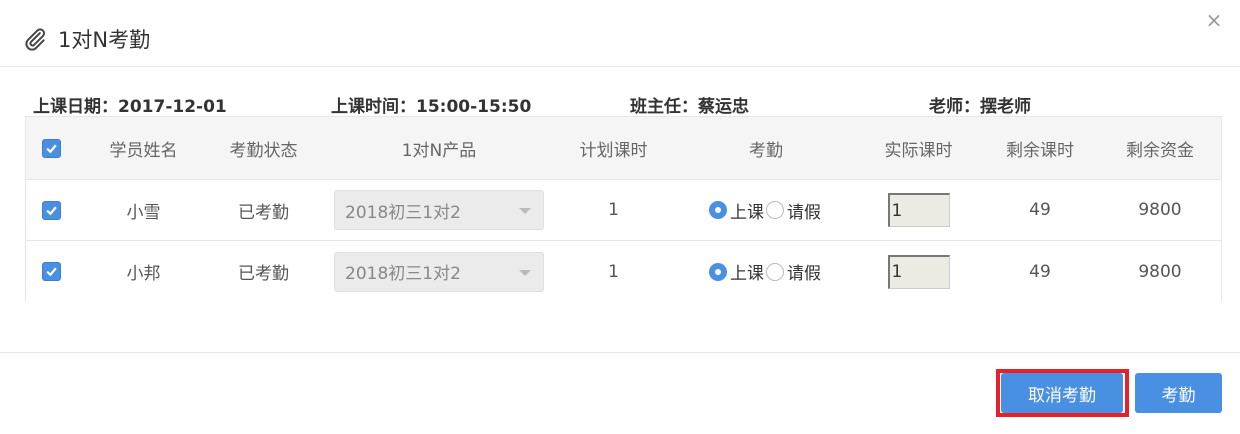  Describe the element at coordinates (1160, 150) in the screenshot. I see `col-remaining-funds: 剩余资金` at that location.